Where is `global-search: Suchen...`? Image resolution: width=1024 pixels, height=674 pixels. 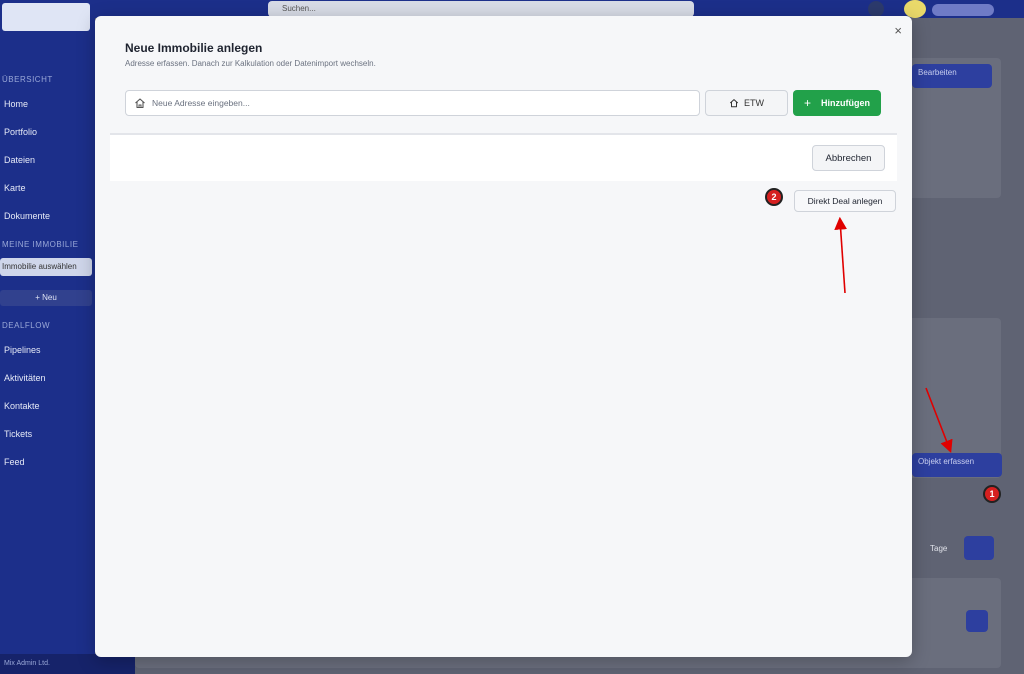
global-search: Suchen... is located at coordinates (481, 9).